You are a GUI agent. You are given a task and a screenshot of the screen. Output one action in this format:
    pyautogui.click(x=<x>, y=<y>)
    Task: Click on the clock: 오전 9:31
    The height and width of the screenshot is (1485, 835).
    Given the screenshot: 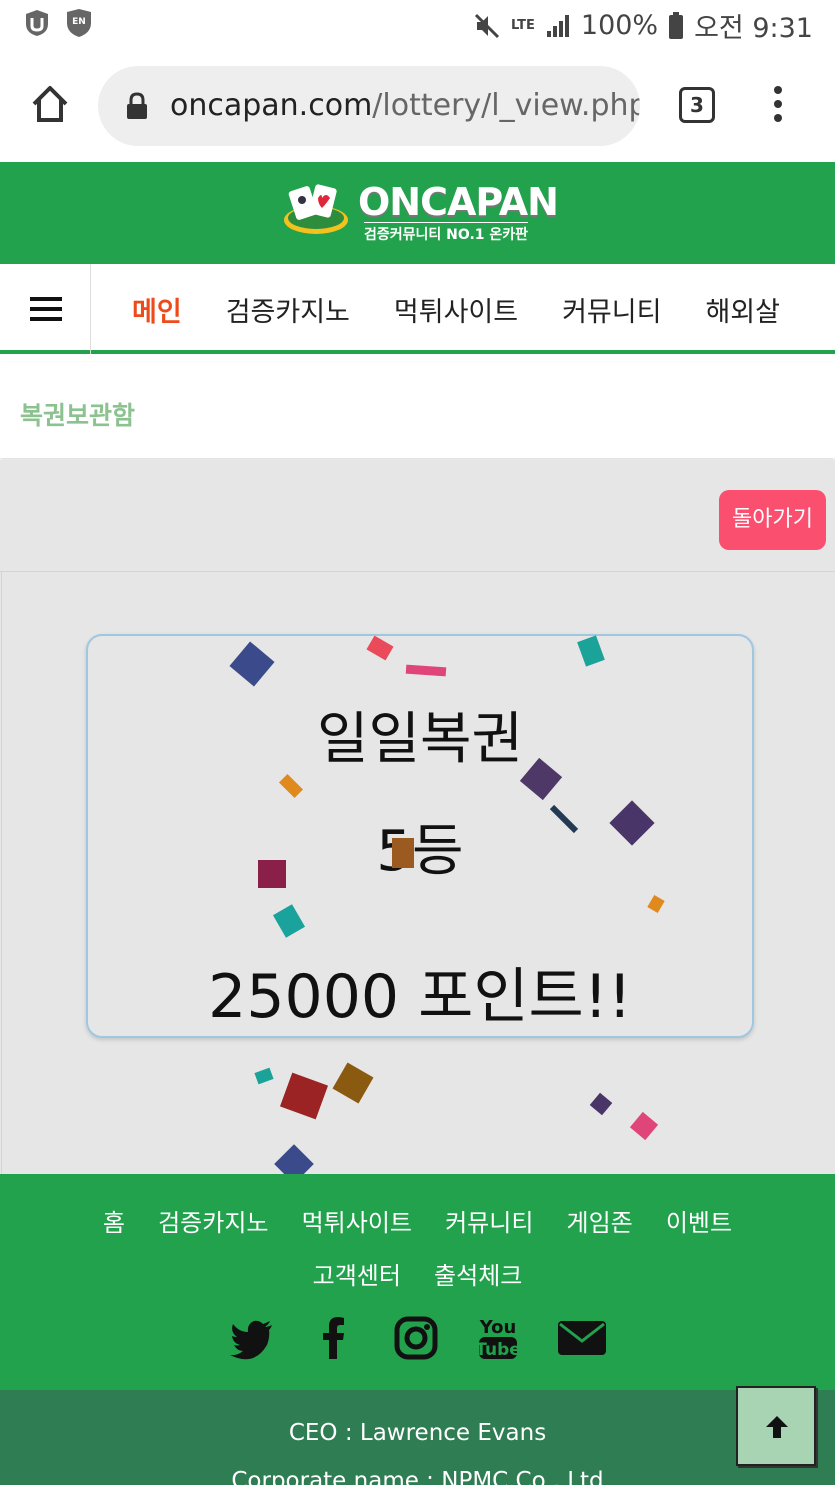 What is the action you would take?
    pyautogui.click(x=753, y=28)
    